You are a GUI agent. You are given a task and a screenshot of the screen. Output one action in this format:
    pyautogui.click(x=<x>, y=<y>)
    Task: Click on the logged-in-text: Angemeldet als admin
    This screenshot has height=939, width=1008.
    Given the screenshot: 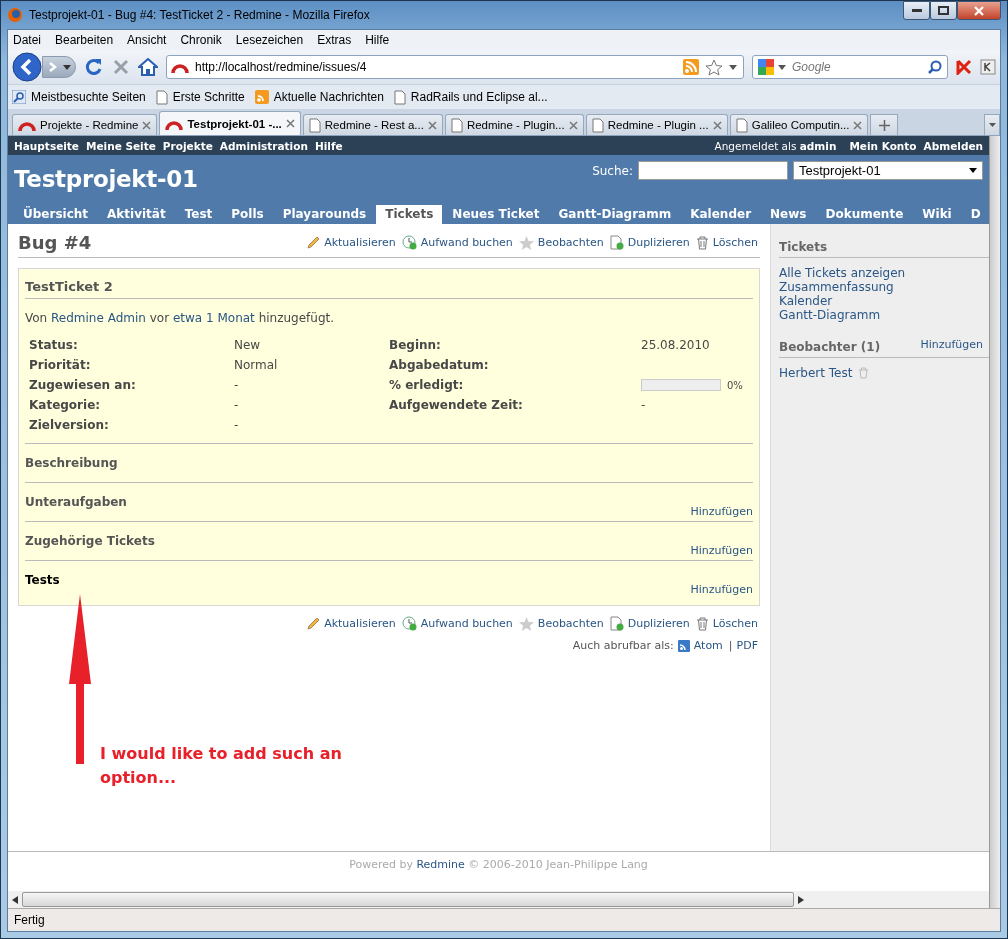 What is the action you would take?
    pyautogui.click(x=775, y=145)
    